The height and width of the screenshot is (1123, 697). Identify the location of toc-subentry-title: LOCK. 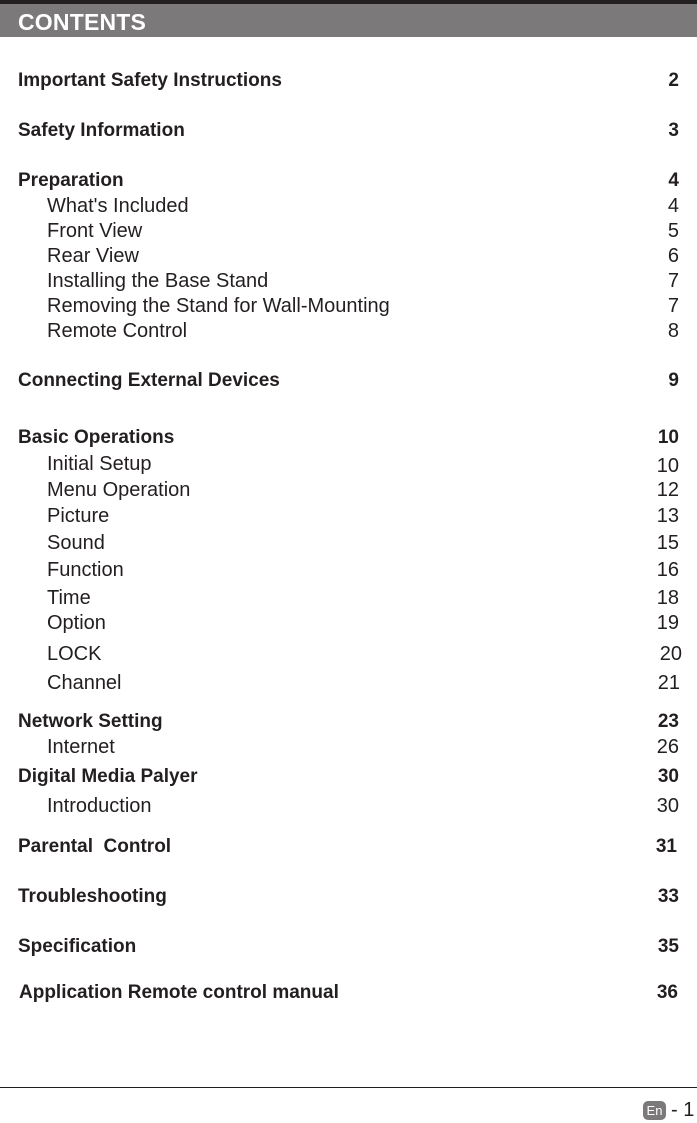
(74, 654).